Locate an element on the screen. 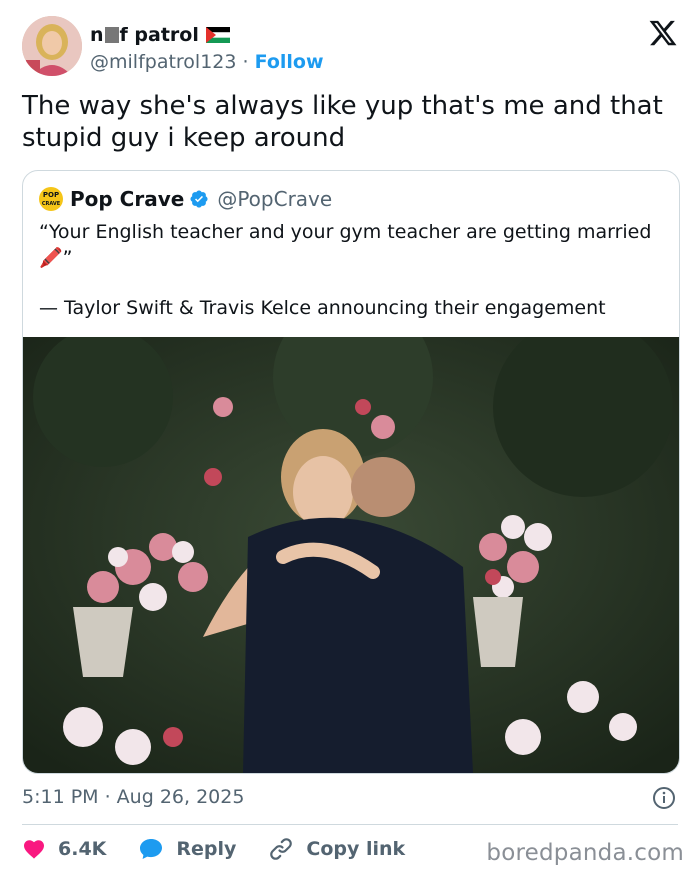 This screenshot has height=876, width=700. like-button: 6.4K is located at coordinates (64, 849).